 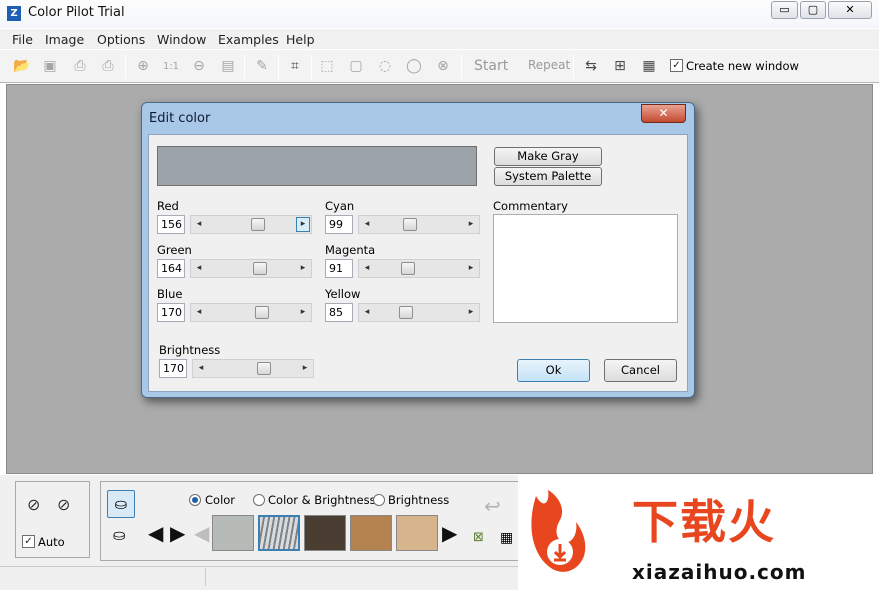 I want to click on mode-color-label: Color, so click(x=220, y=500).